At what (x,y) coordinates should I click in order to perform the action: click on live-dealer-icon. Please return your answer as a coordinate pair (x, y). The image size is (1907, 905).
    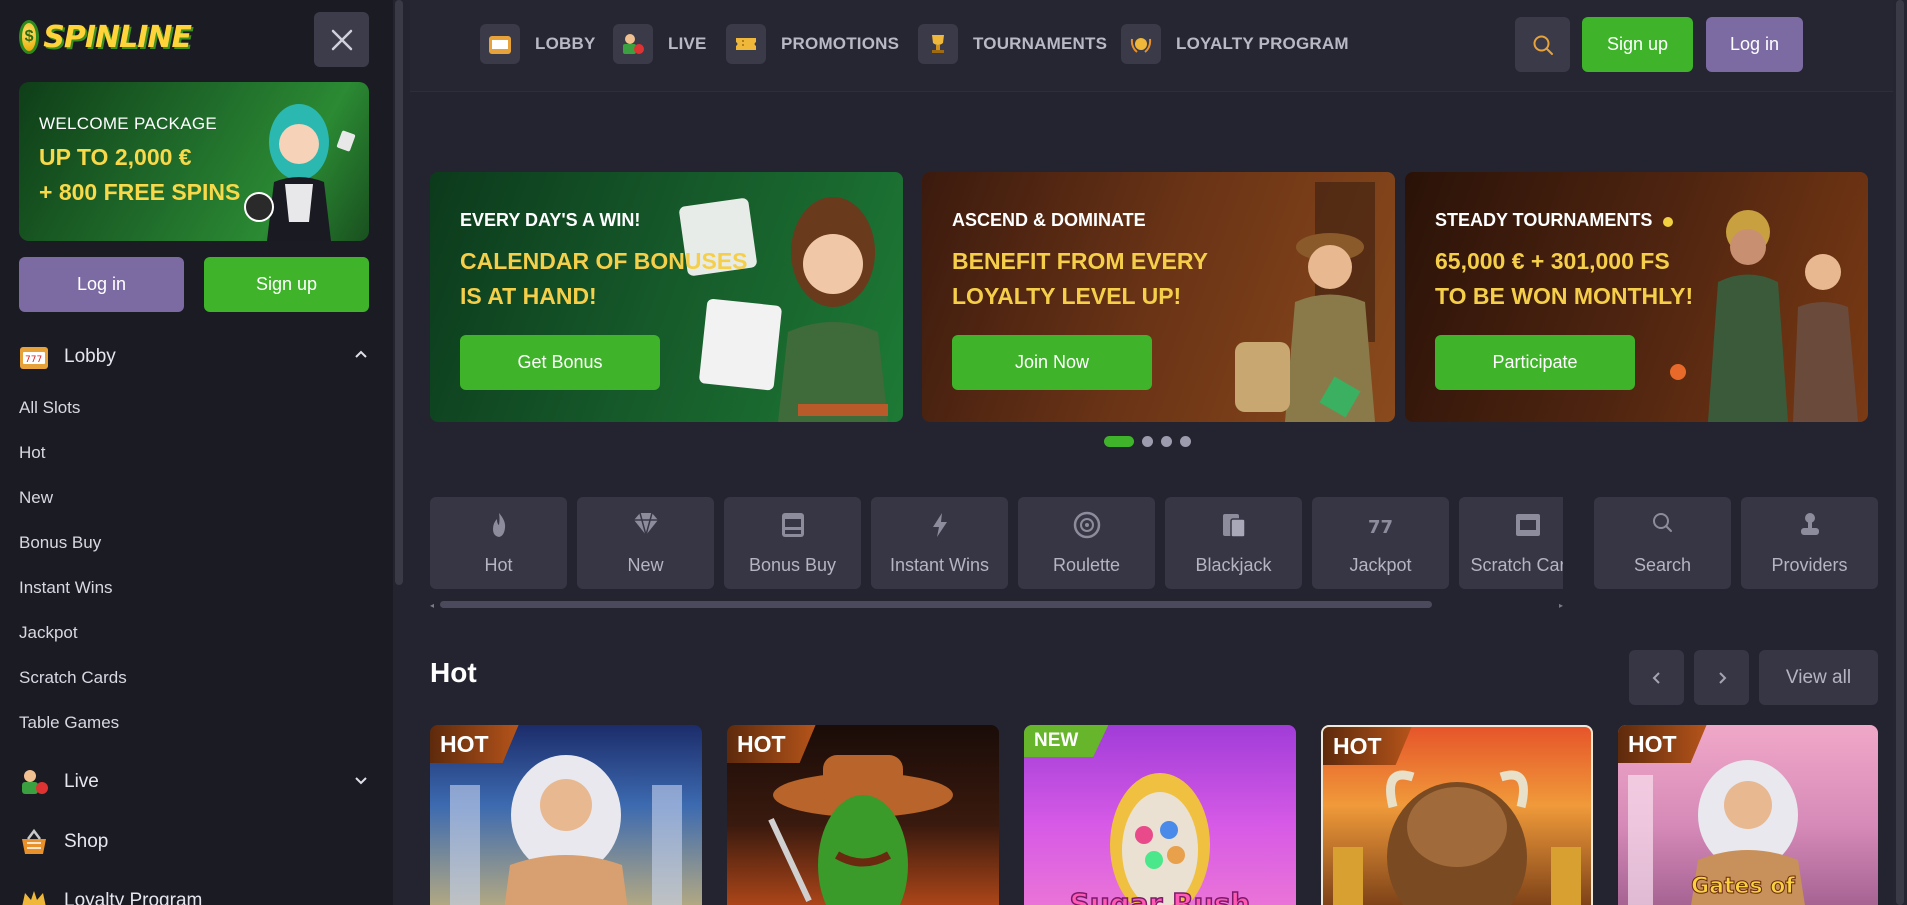
    Looking at the image, I should click on (34, 782).